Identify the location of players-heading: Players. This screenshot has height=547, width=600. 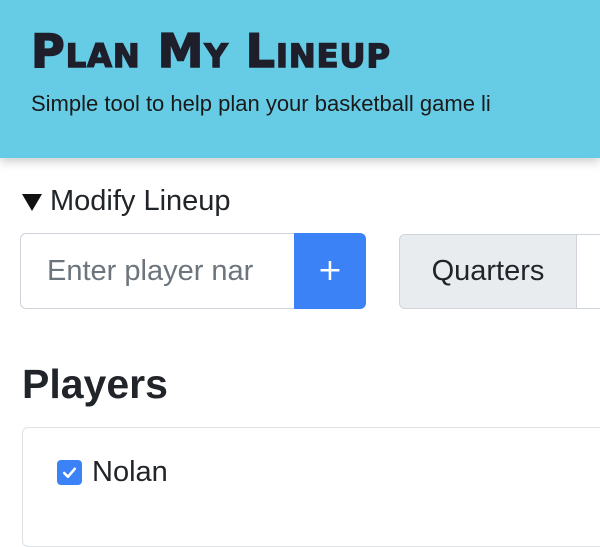
(95, 384).